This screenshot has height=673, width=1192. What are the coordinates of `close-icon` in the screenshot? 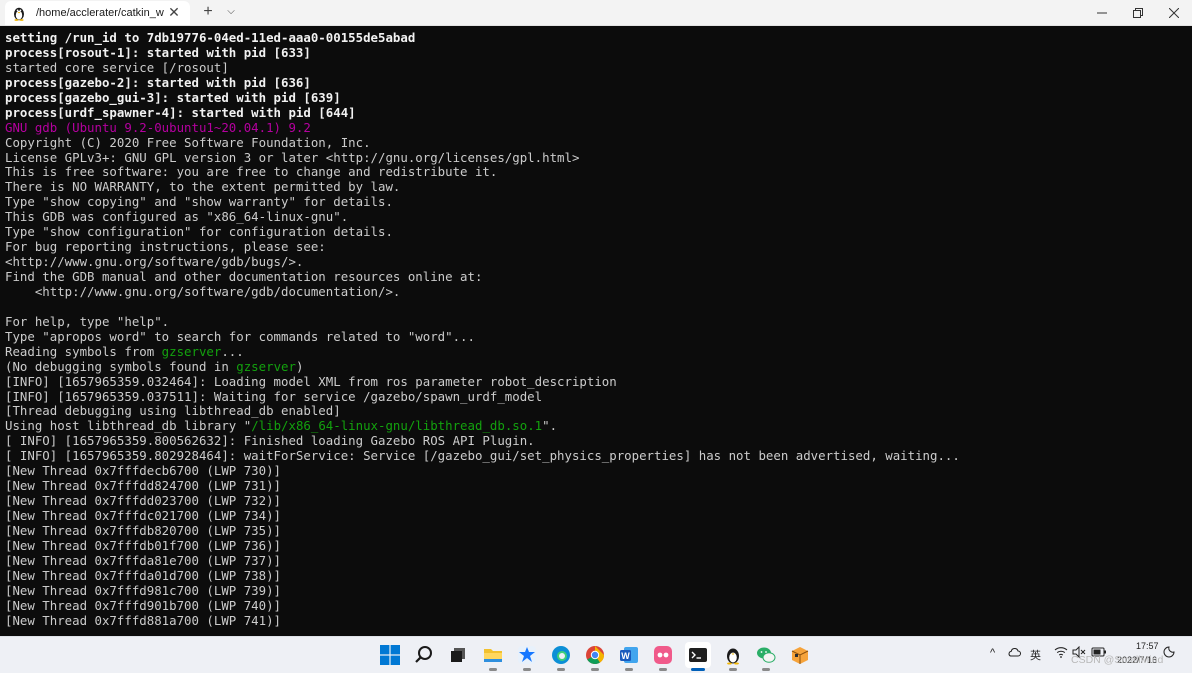 It's located at (1174, 12).